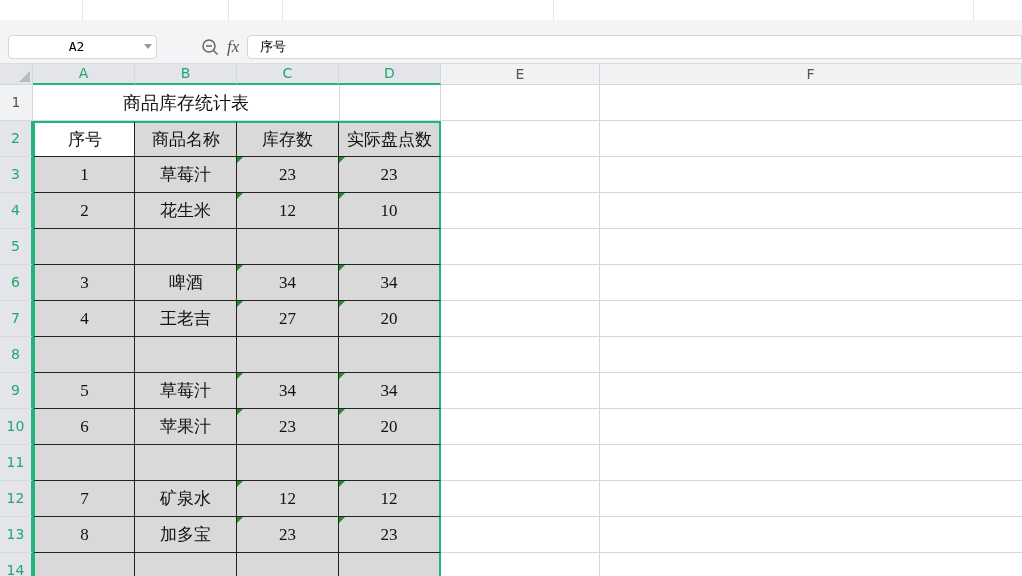 This screenshot has height=576, width=1022. Describe the element at coordinates (288, 74) in the screenshot. I see `column-header: C` at that location.